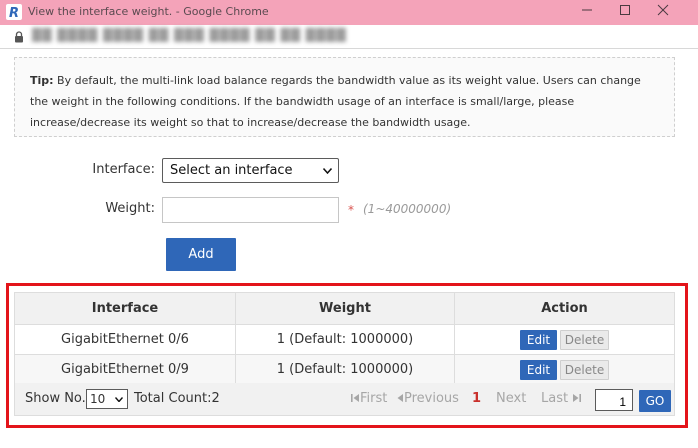 The image size is (698, 448). I want to click on svg-text: R, so click(14, 13).